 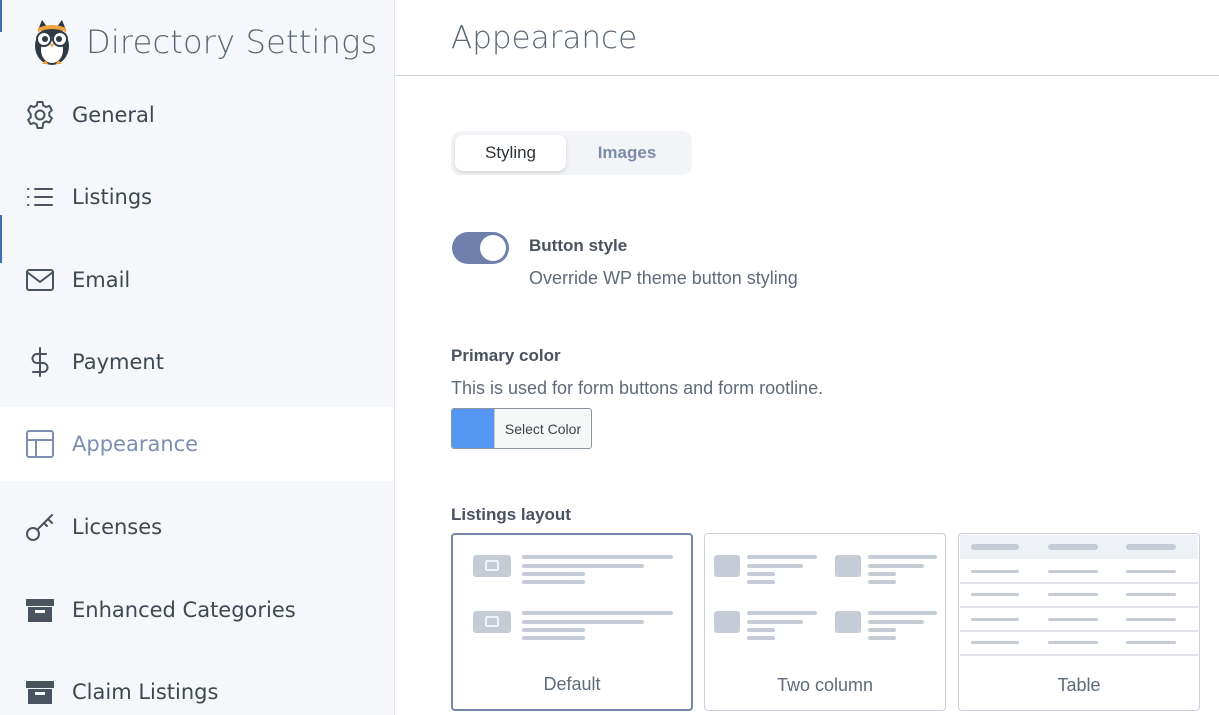 I want to click on layout-option-label: Default, so click(x=572, y=684).